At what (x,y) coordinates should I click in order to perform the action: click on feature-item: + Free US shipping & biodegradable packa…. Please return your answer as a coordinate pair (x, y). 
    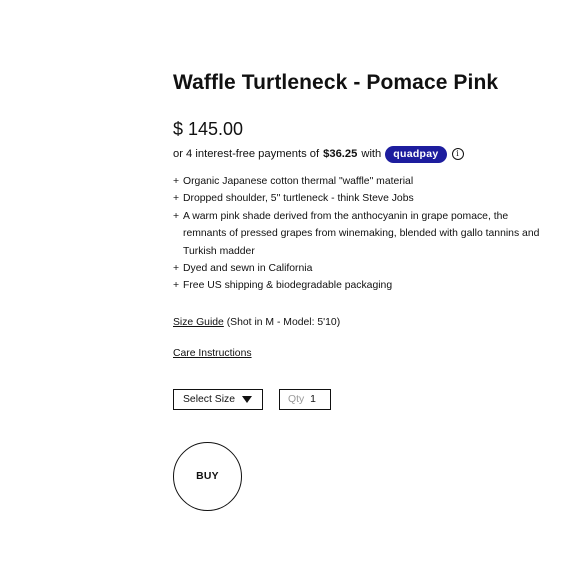
    Looking at the image, I should click on (363, 285).